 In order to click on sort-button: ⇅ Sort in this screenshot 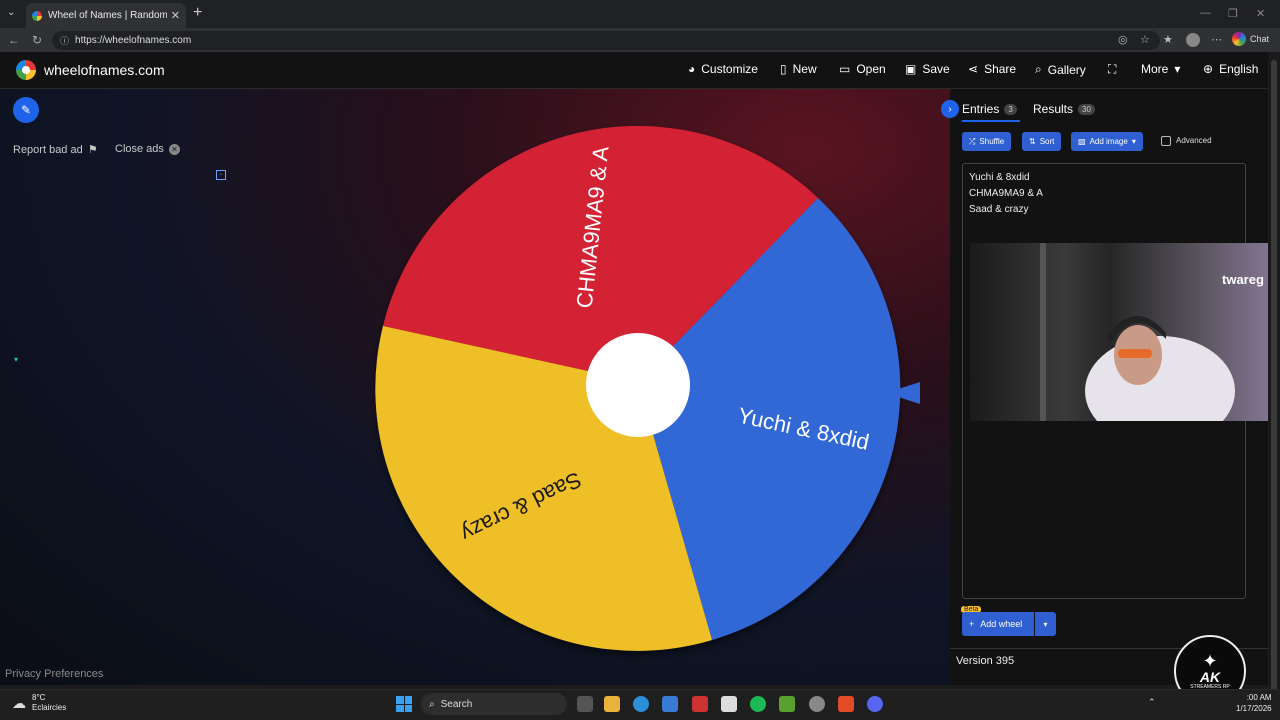, I will do `click(1042, 141)`.